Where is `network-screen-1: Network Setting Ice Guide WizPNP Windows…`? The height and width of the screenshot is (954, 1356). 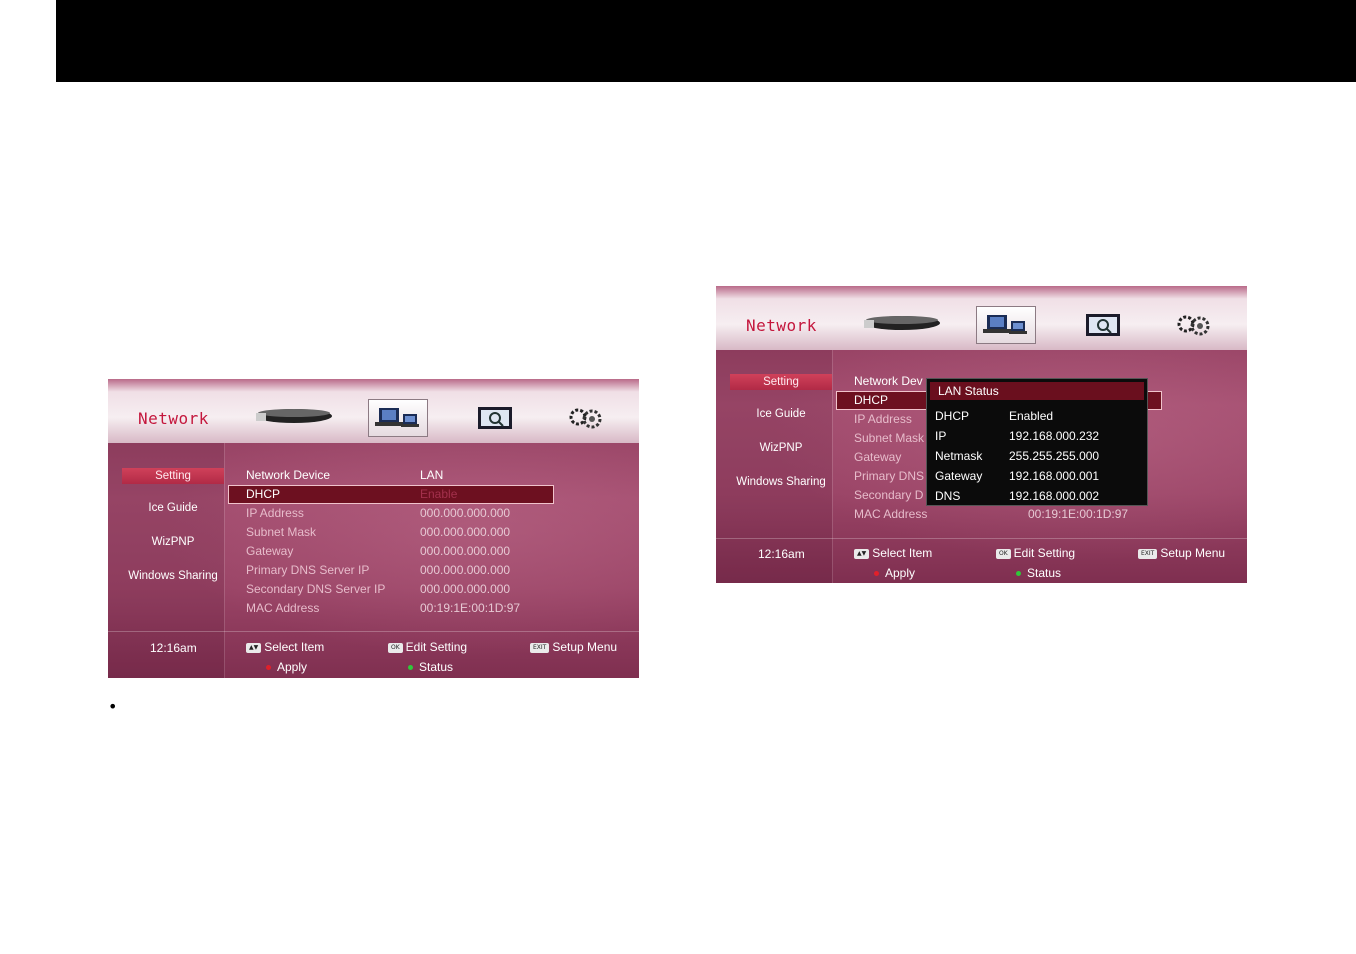
network-screen-1: Network Setting Ice Guide WizPNP Windows… is located at coordinates (373, 528).